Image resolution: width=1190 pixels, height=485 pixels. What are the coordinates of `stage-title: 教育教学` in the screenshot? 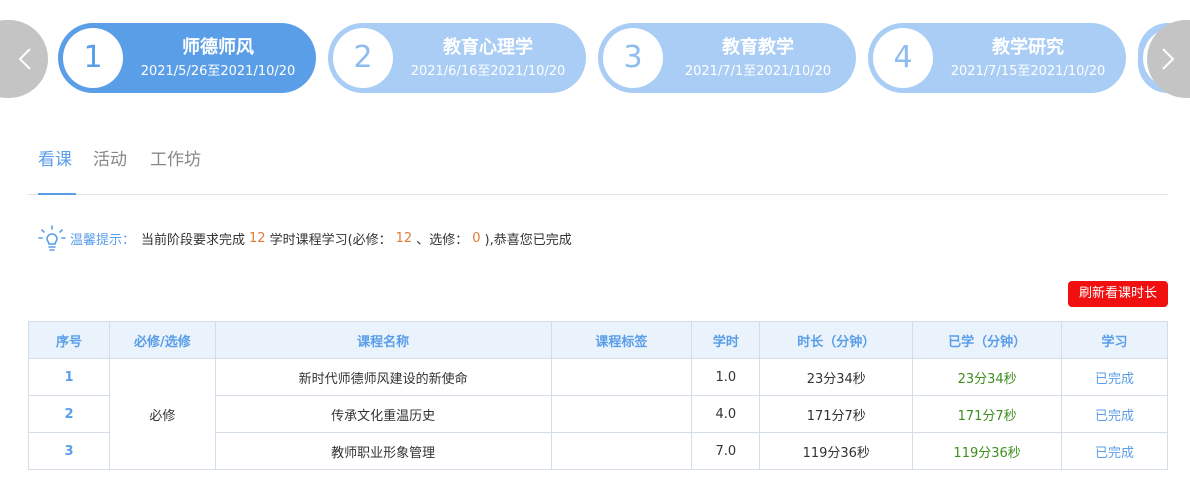 It's located at (758, 47).